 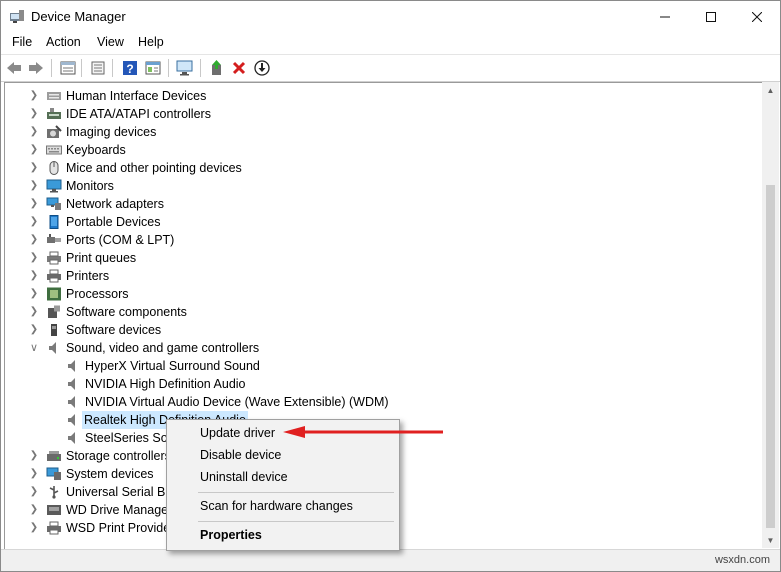 What do you see at coordinates (36, 68) in the screenshot?
I see `forward-button` at bounding box center [36, 68].